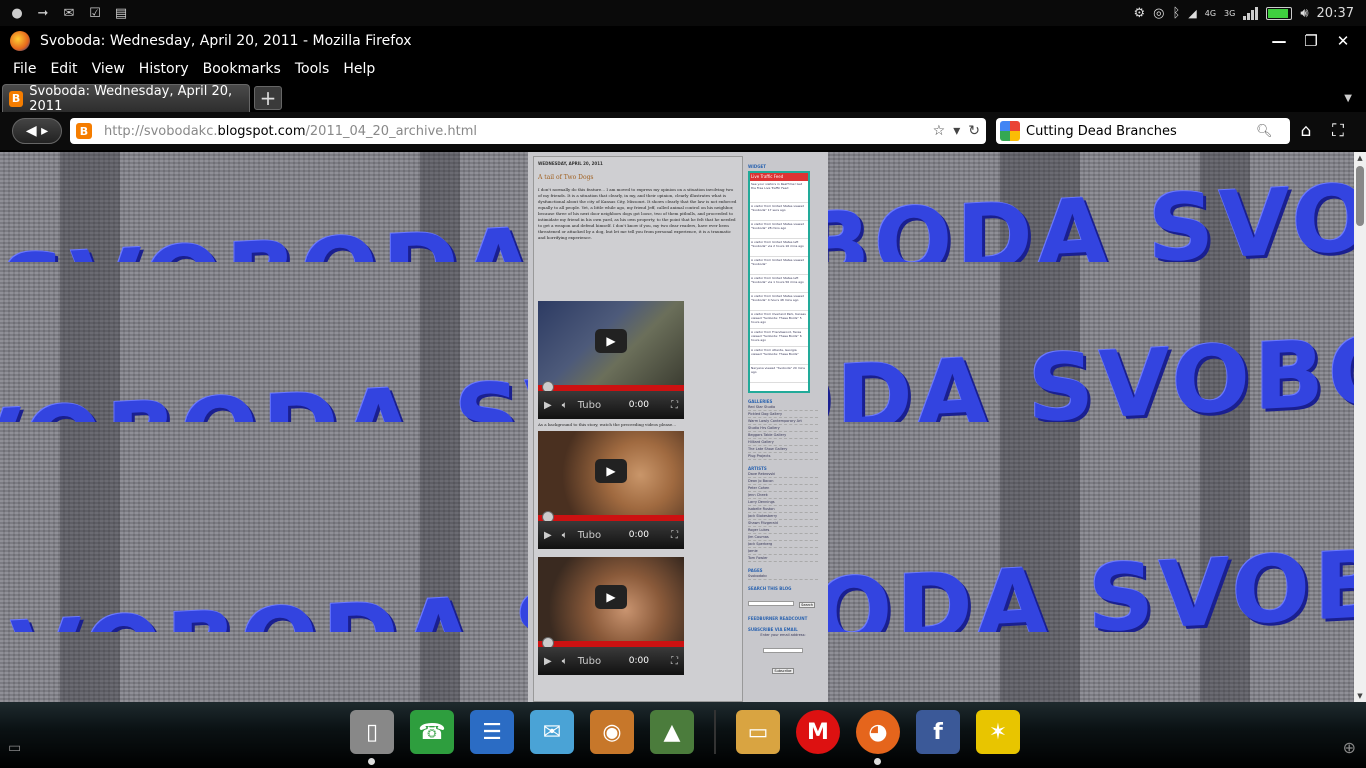 This screenshot has height=768, width=1366. What do you see at coordinates (939, 131) in the screenshot?
I see `bookmark-star-icon: ☆` at bounding box center [939, 131].